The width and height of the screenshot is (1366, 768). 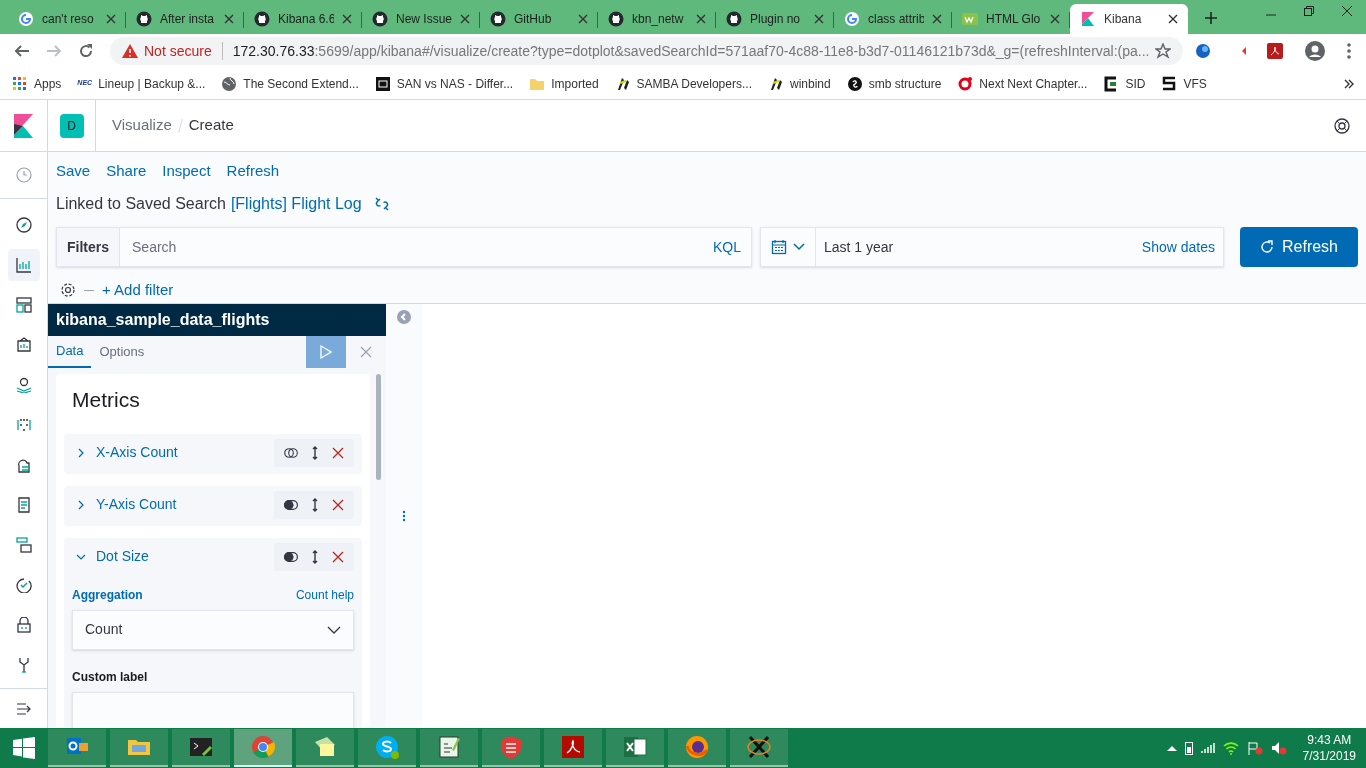 I want to click on signal-icon, so click(x=1207, y=748).